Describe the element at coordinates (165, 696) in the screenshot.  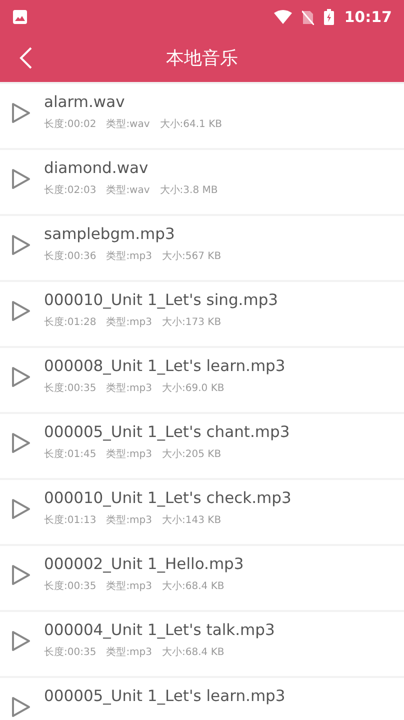
I see `track-name: 000005_Unit 1_Let's learn.mp3` at that location.